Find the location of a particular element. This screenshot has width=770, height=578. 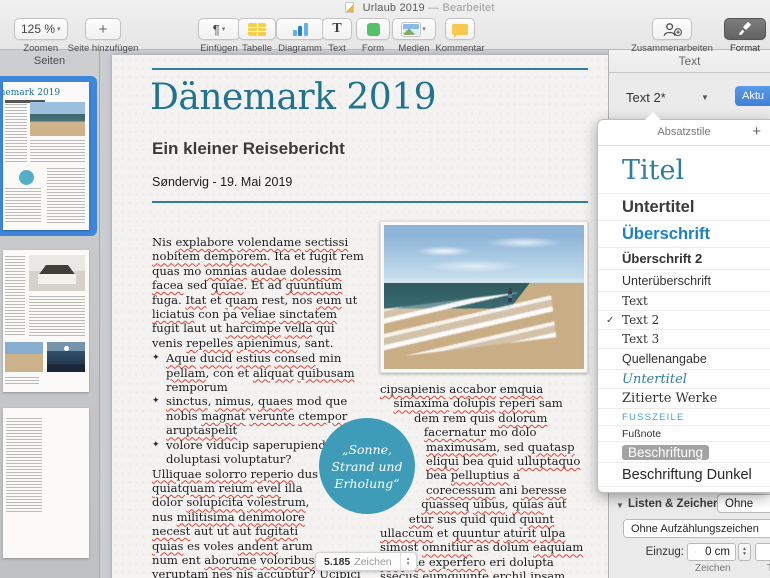

format-button is located at coordinates (745, 29).